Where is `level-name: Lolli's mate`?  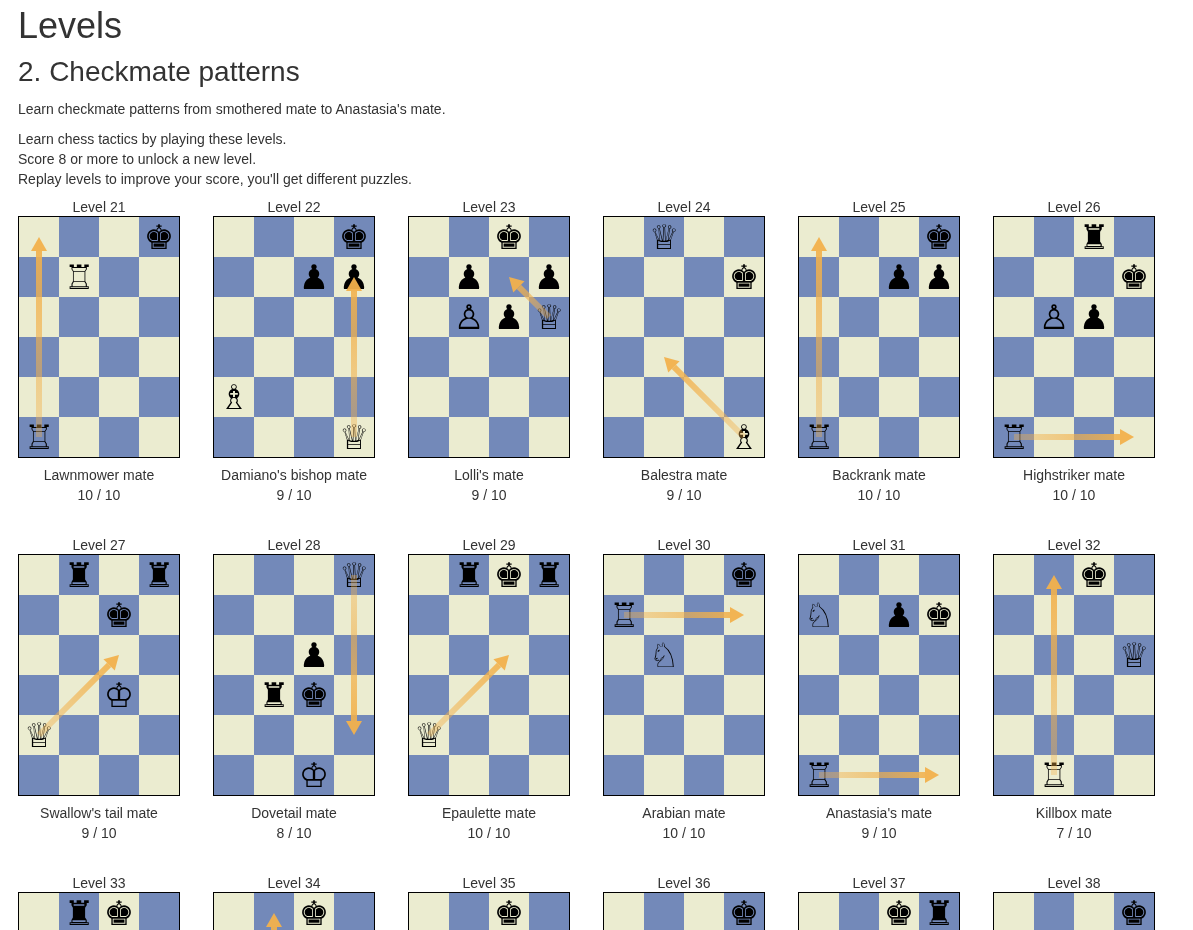 level-name: Lolli's mate is located at coordinates (489, 475).